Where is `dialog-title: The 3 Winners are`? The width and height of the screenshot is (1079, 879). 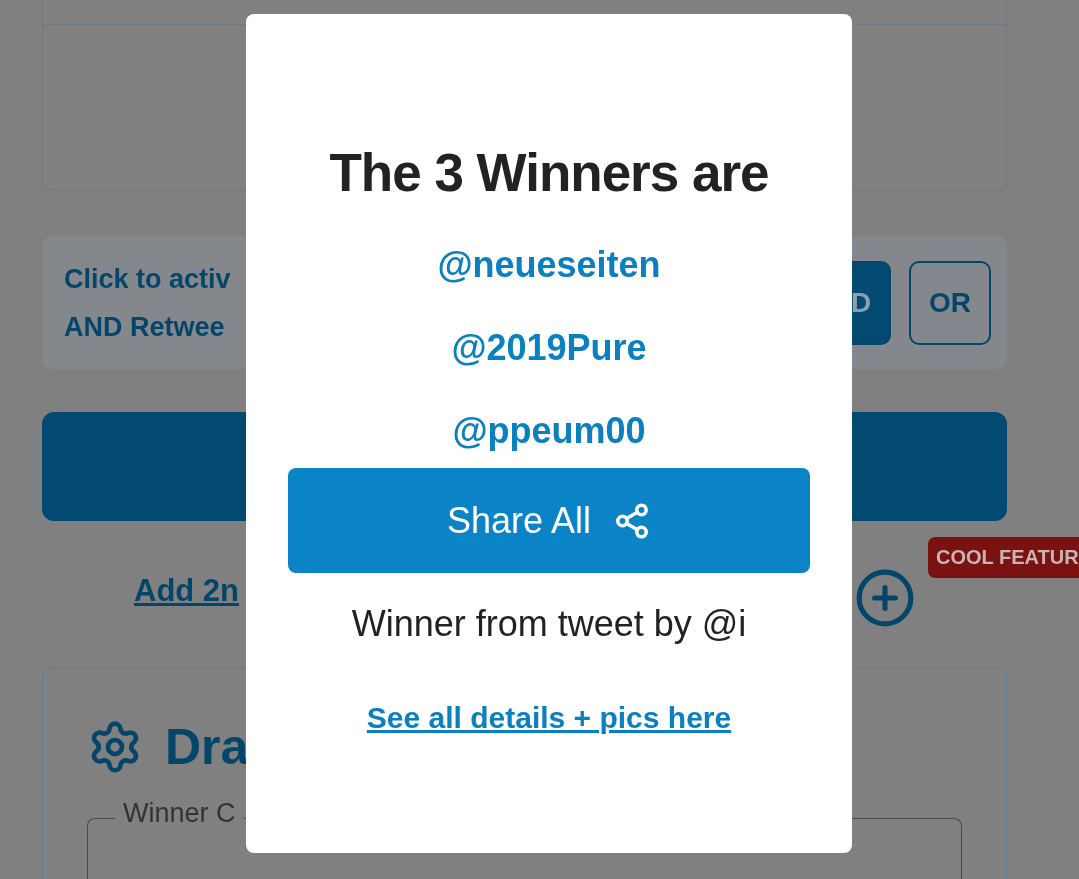 dialog-title: The 3 Winners are is located at coordinates (549, 172).